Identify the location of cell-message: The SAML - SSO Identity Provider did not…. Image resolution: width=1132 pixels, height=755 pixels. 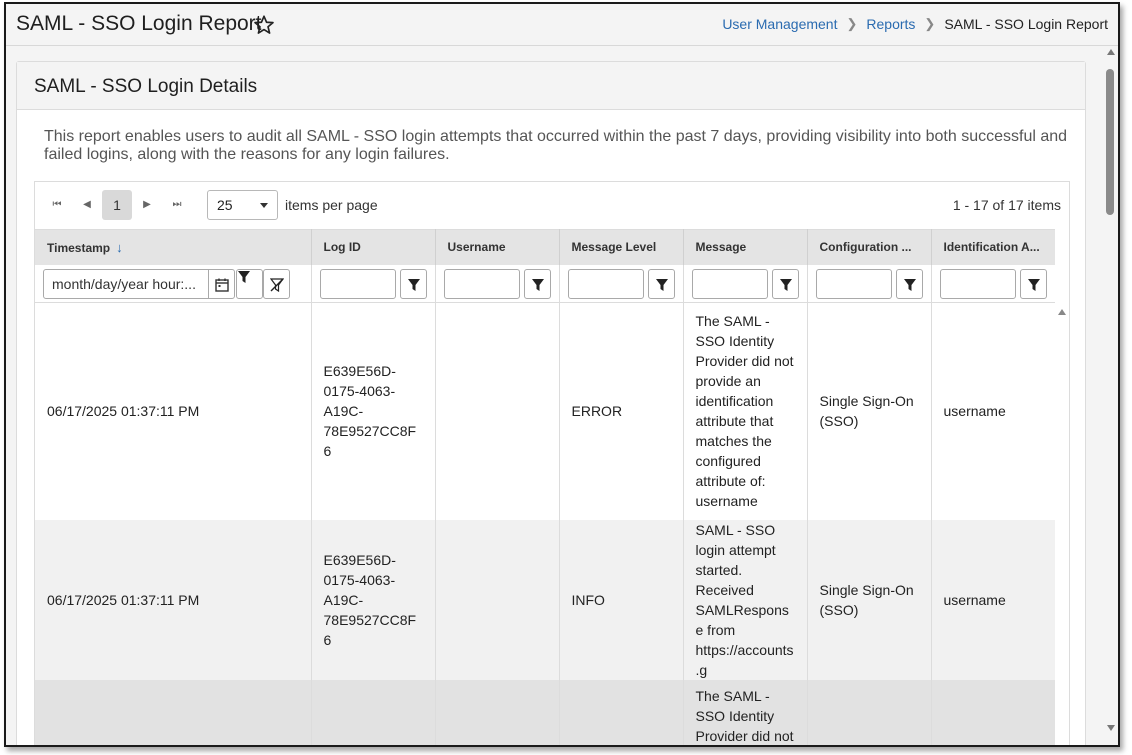
(745, 411).